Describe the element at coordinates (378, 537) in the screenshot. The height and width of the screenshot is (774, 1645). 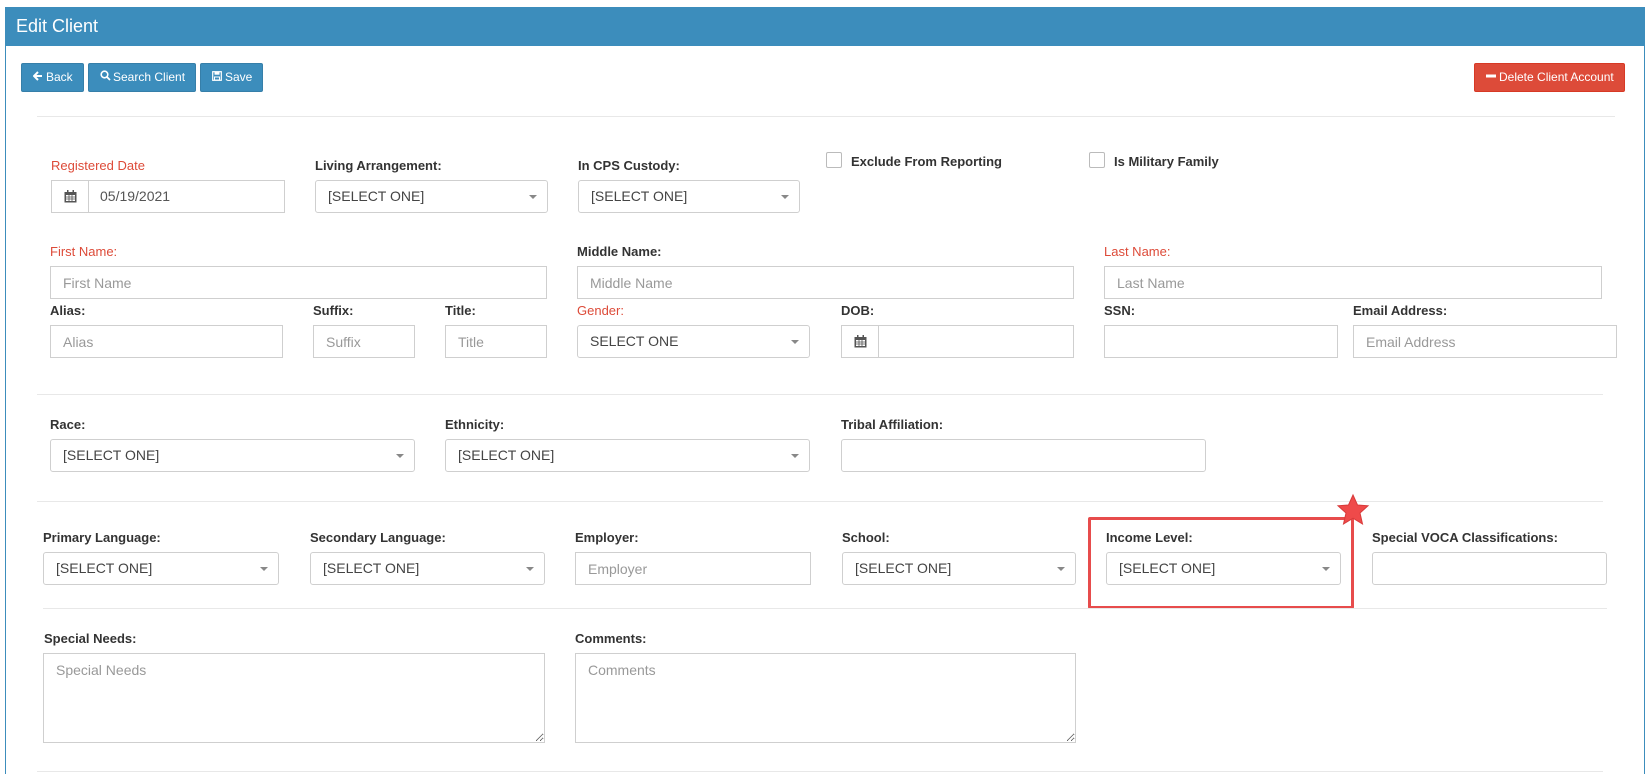
I see `secondary-language-label: Secondary Language:` at that location.